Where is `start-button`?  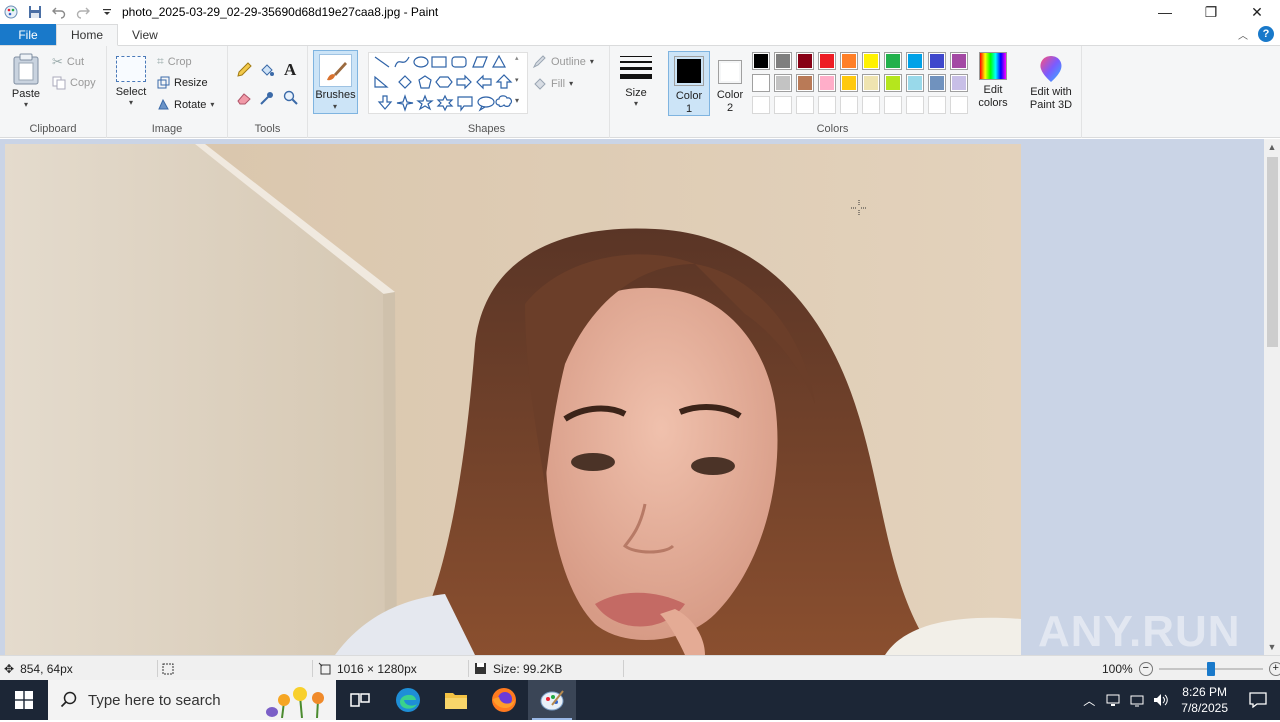
start-button is located at coordinates (24, 700).